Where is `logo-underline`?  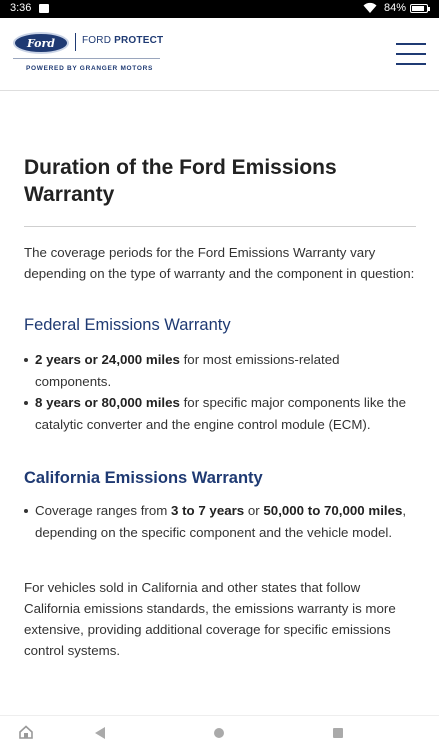
logo-underline is located at coordinates (86, 58).